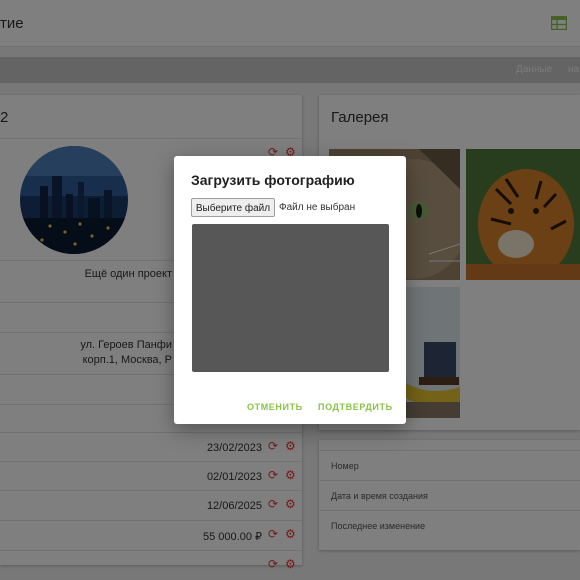  What do you see at coordinates (233, 207) in the screenshot?
I see `choose-file-button: Выберите файл` at bounding box center [233, 207].